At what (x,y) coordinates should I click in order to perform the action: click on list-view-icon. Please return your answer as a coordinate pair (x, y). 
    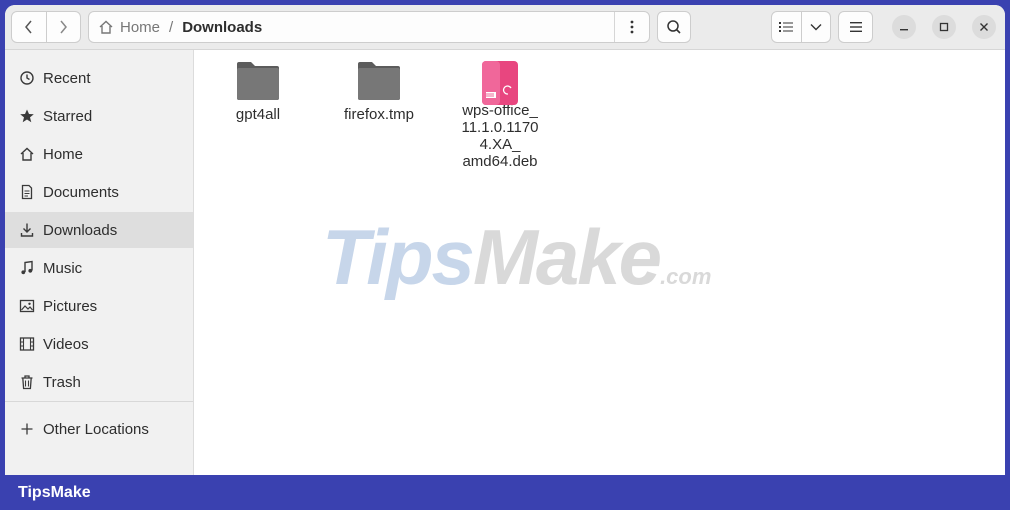
    Looking at the image, I should click on (786, 27).